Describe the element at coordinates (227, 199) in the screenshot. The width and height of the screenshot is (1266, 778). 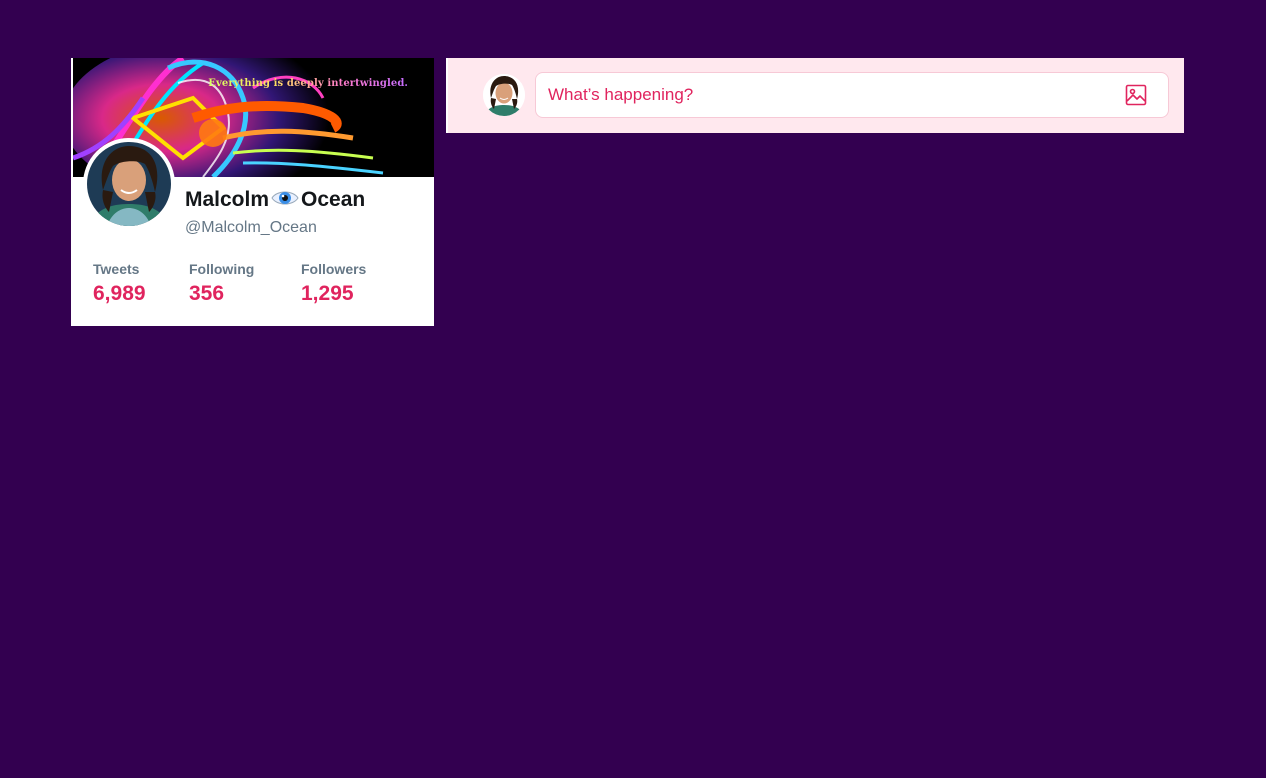
I see `display-name-first: Malcolm` at that location.